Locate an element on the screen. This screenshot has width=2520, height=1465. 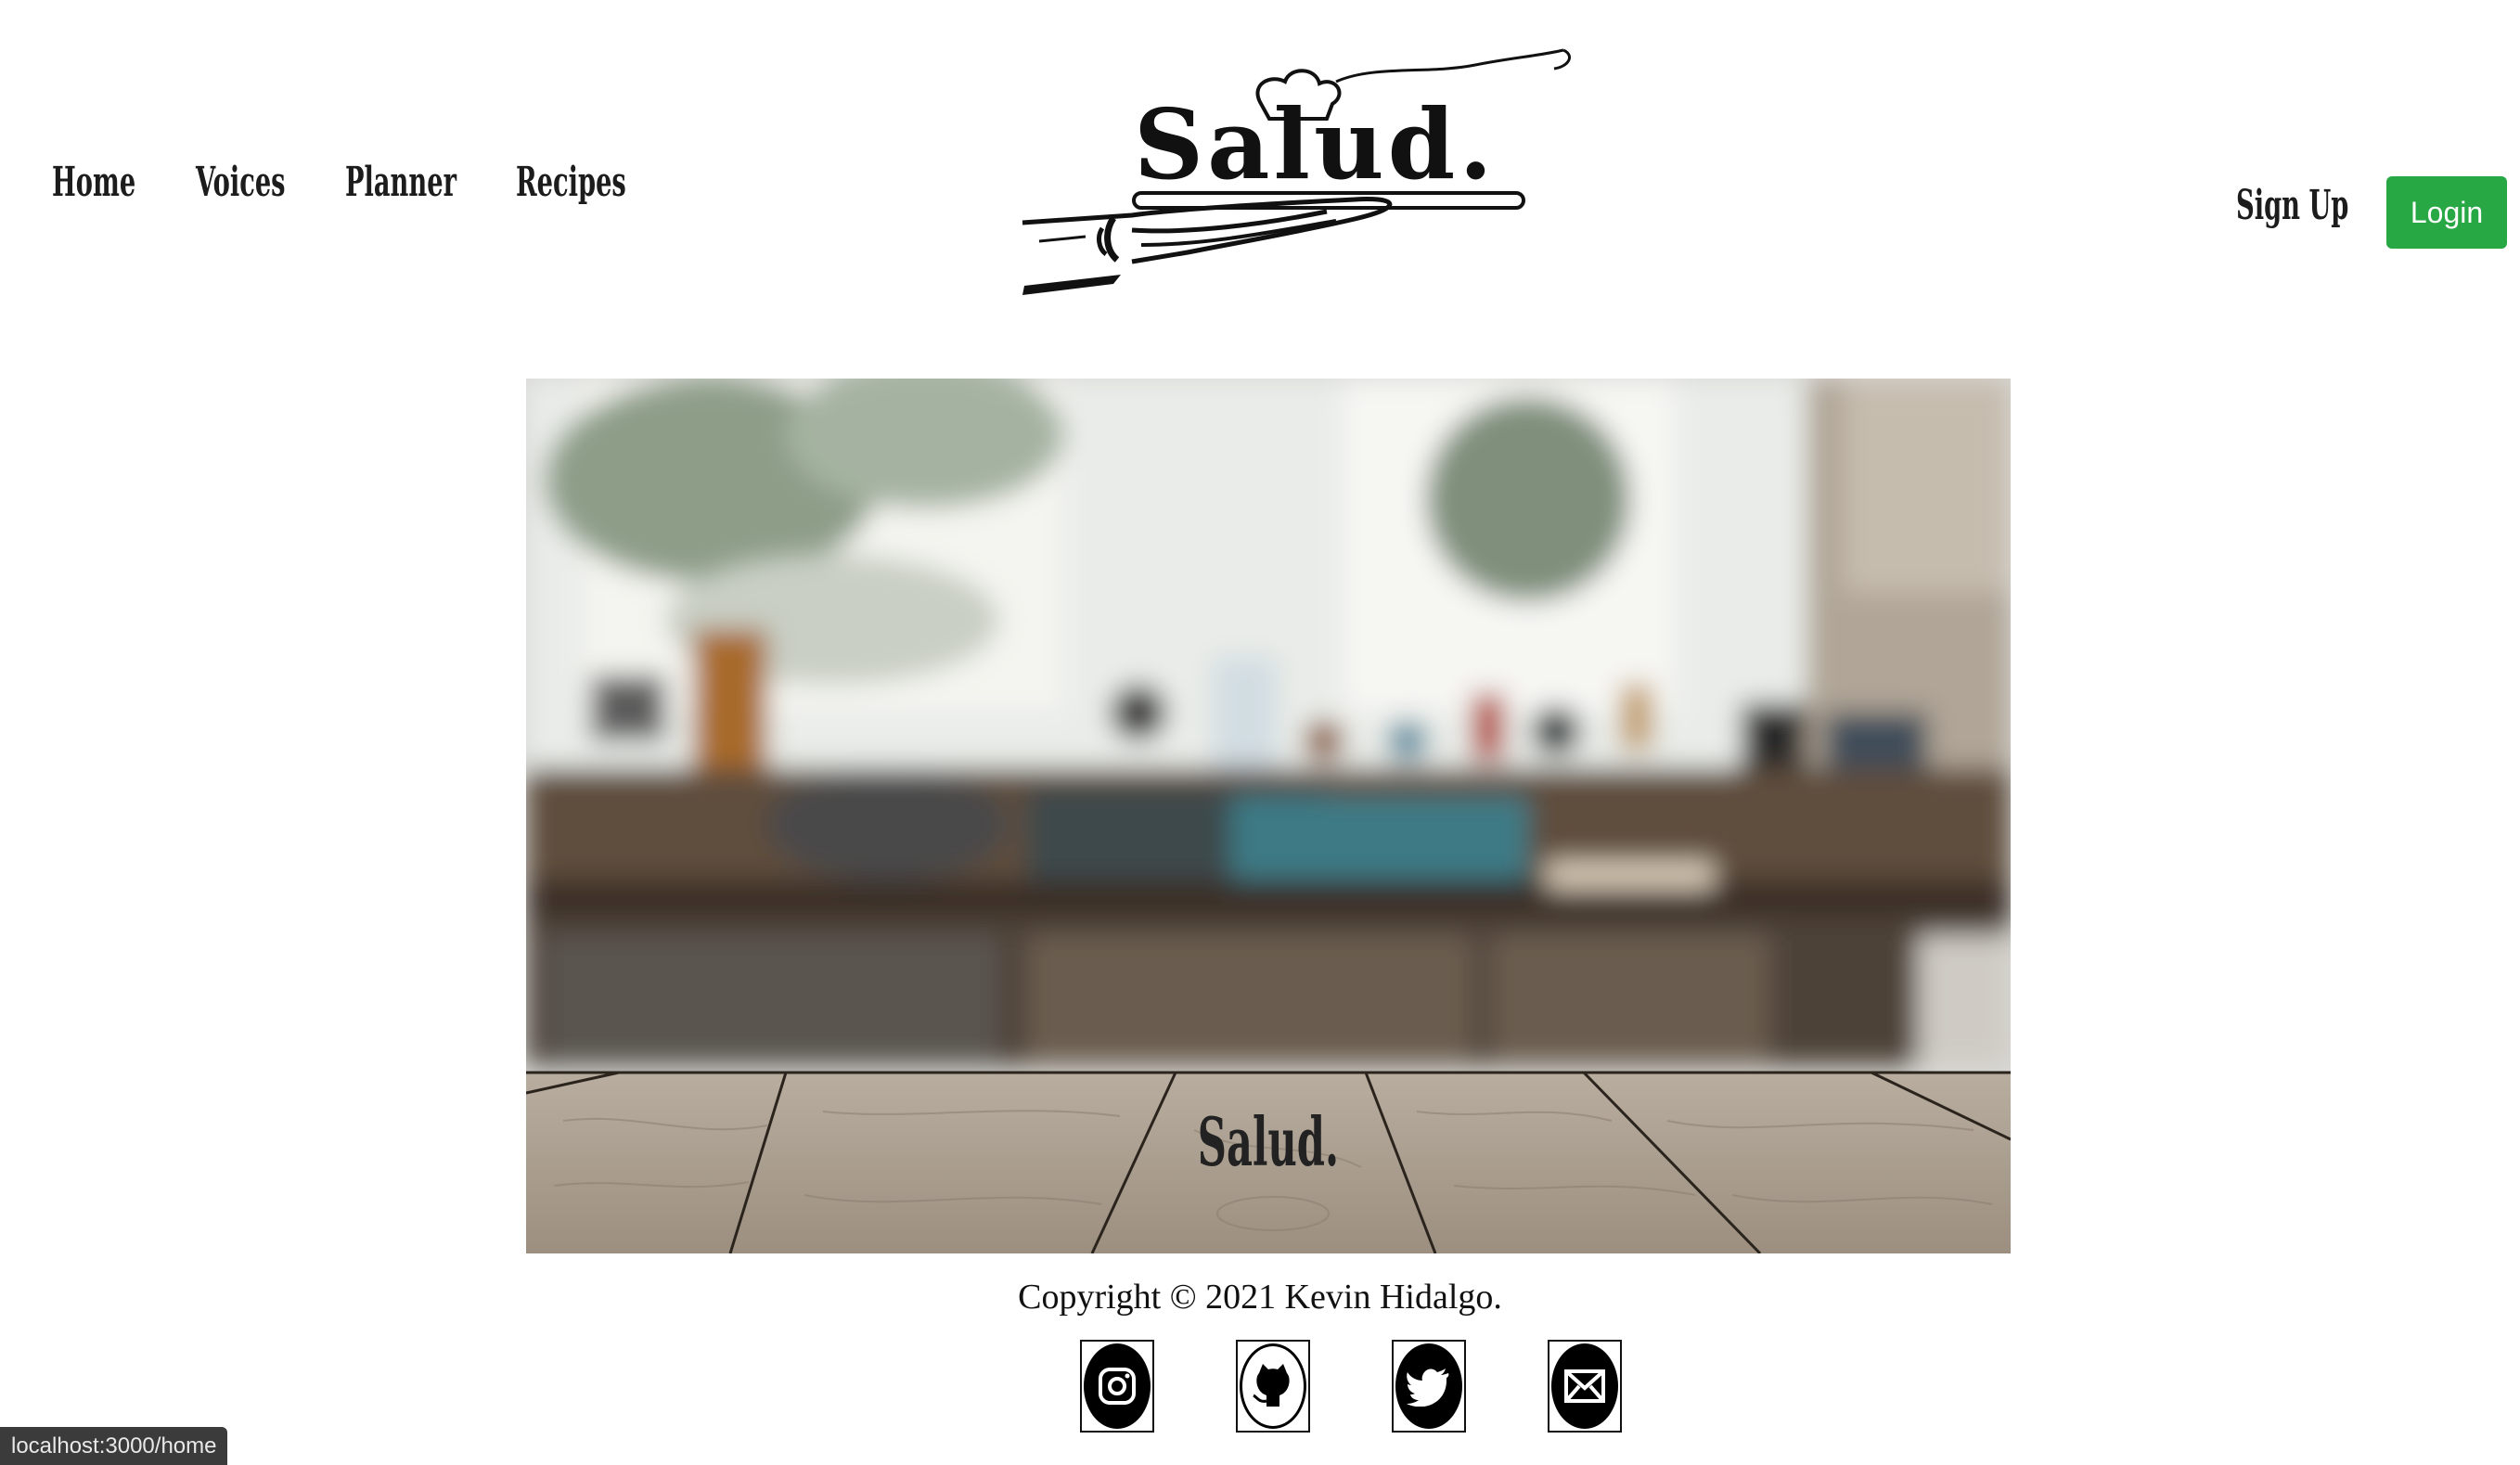
twitter-link is located at coordinates (1429, 1386).